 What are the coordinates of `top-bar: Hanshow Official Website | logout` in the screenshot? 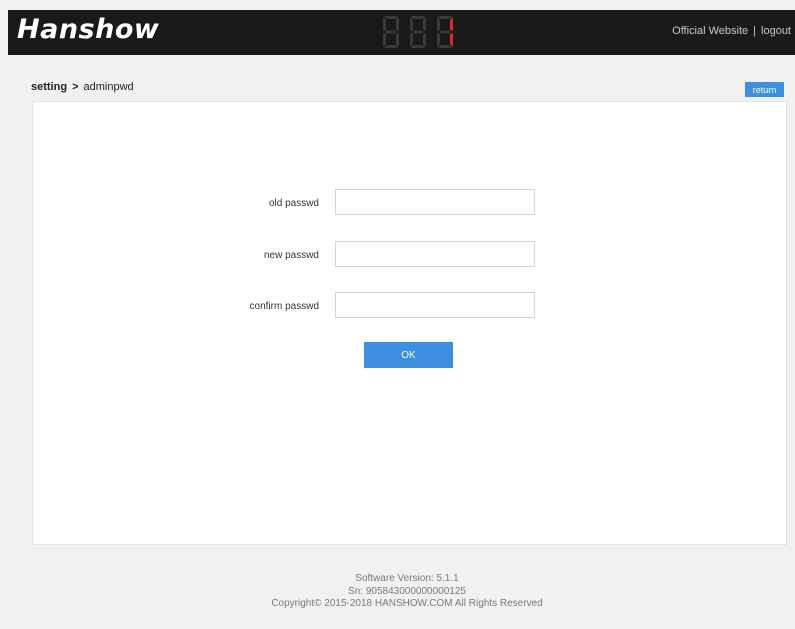 It's located at (401, 32).